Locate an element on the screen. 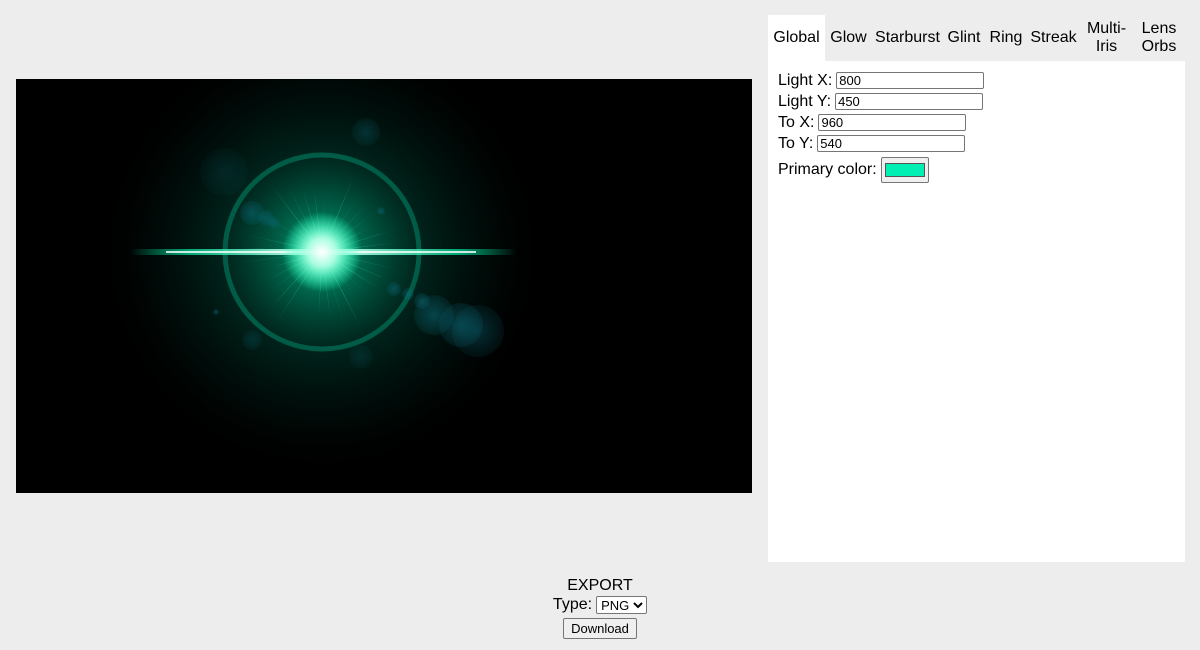 The image size is (1200, 650). download-row: Download is located at coordinates (600, 628).